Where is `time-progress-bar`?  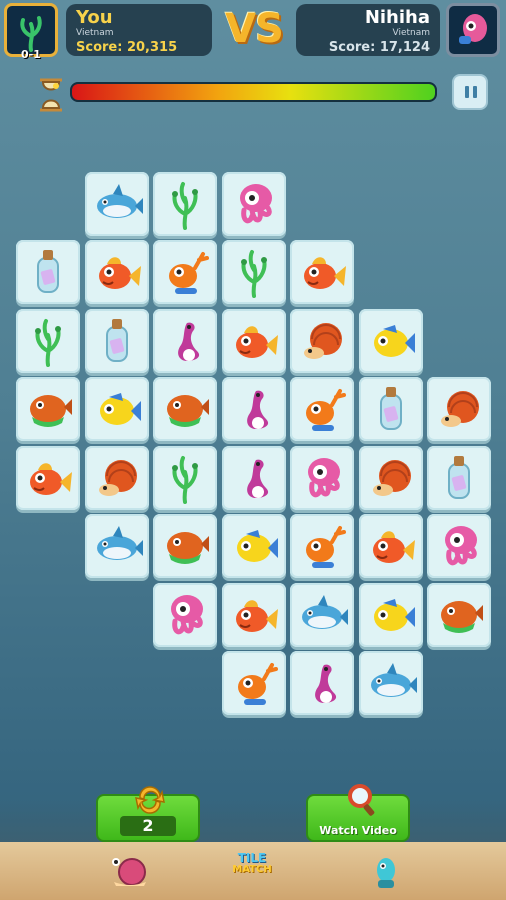
time-progress-bar is located at coordinates (253, 92).